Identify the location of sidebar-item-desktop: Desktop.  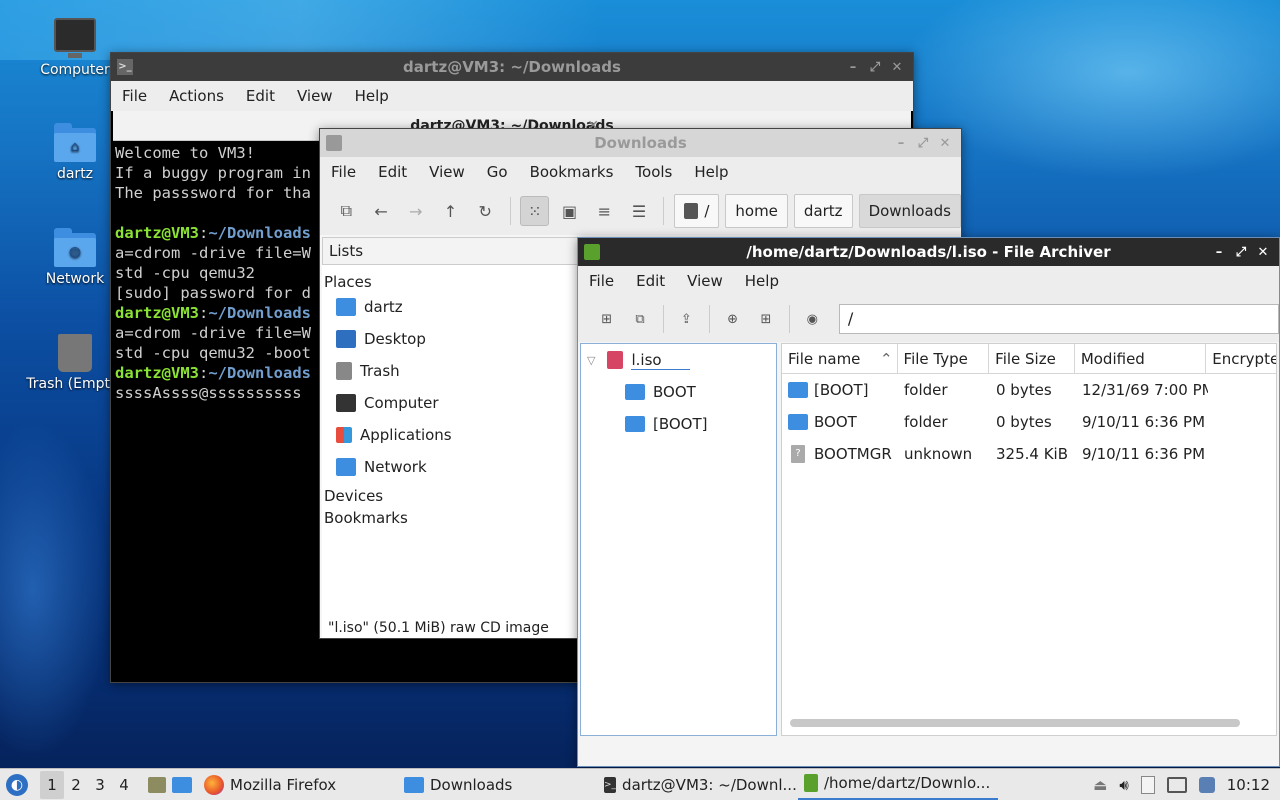
(451, 339).